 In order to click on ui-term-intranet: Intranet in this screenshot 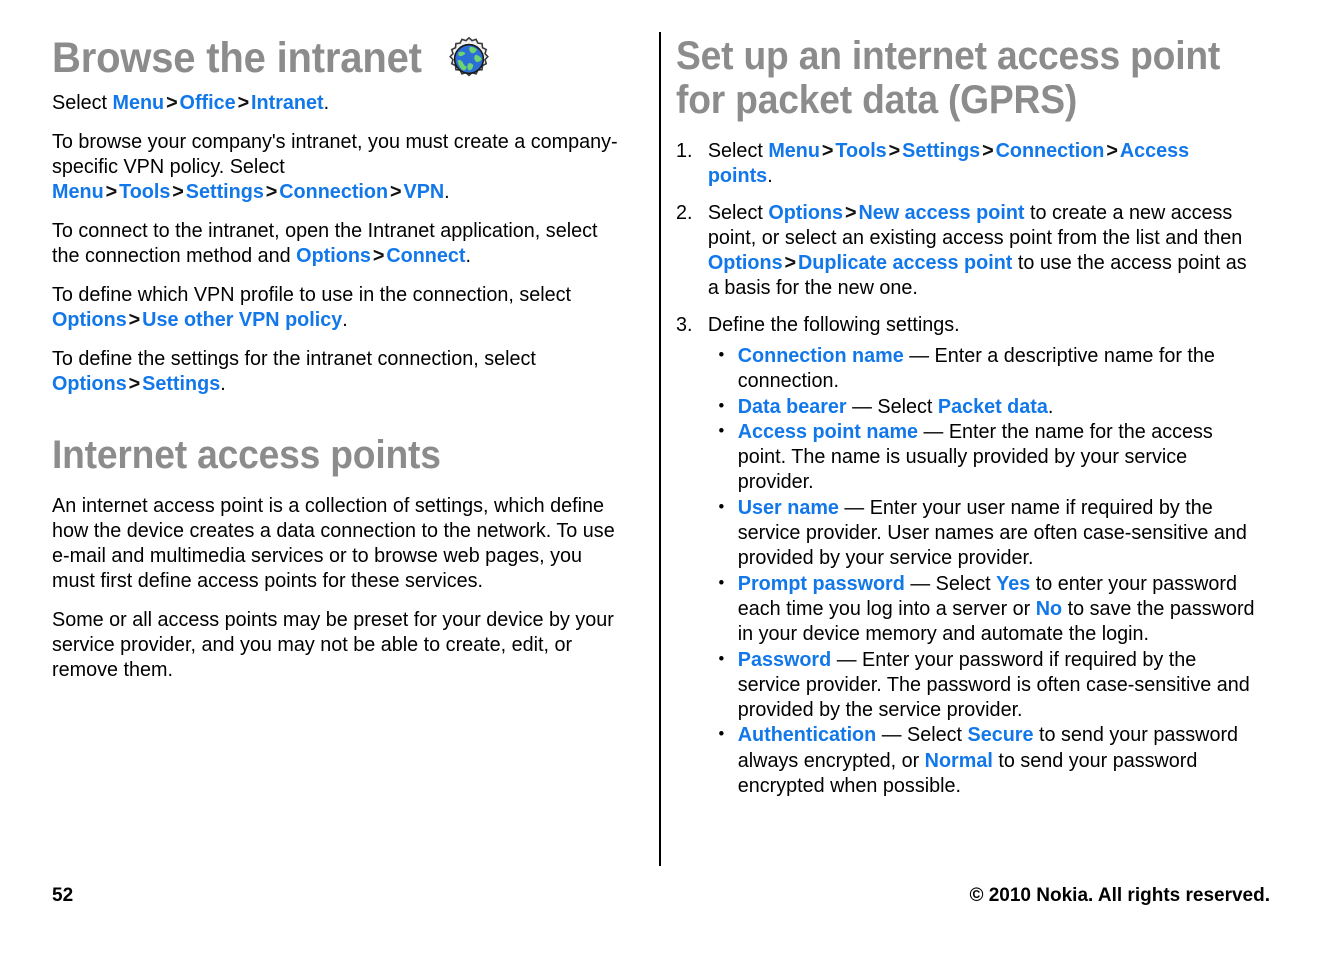, I will do `click(287, 102)`.